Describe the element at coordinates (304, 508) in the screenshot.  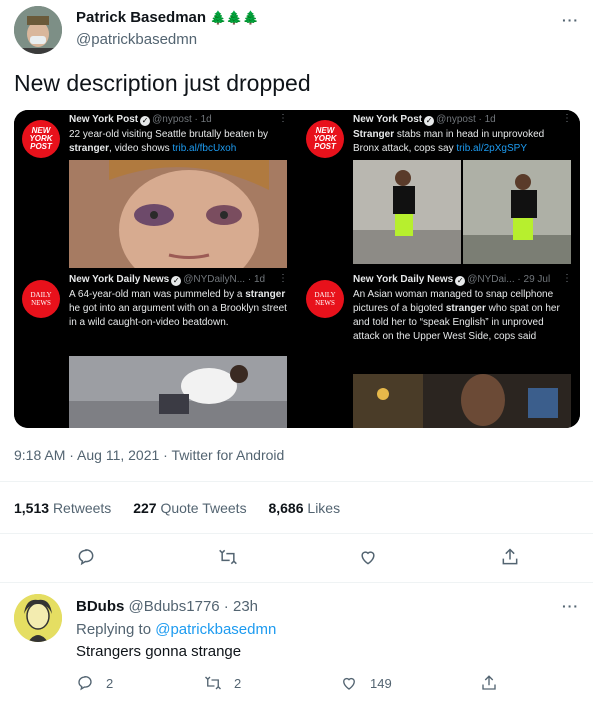
I see `likes-stat: 8,686 Likes` at that location.